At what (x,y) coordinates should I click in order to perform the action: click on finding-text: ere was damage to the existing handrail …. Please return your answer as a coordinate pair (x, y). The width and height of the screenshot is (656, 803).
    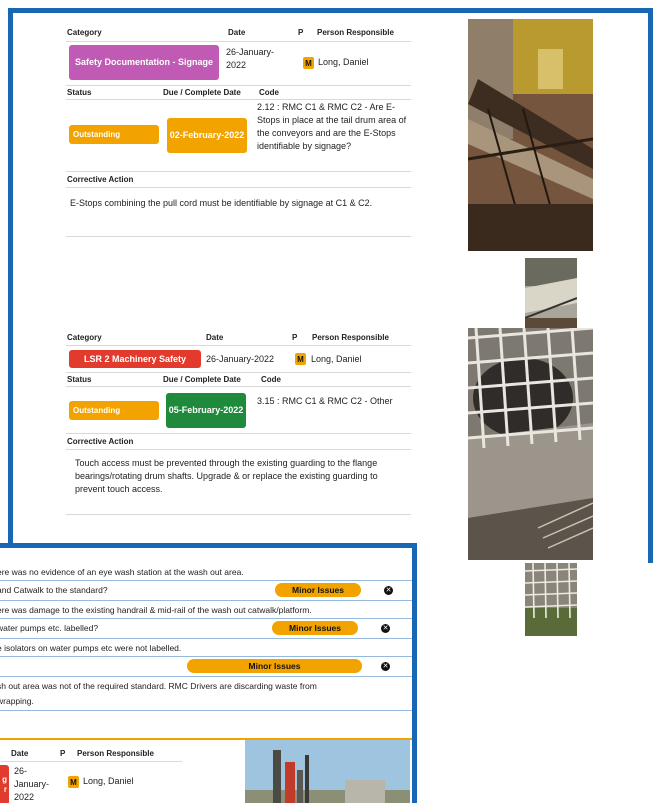
    Looking at the image, I should click on (156, 610).